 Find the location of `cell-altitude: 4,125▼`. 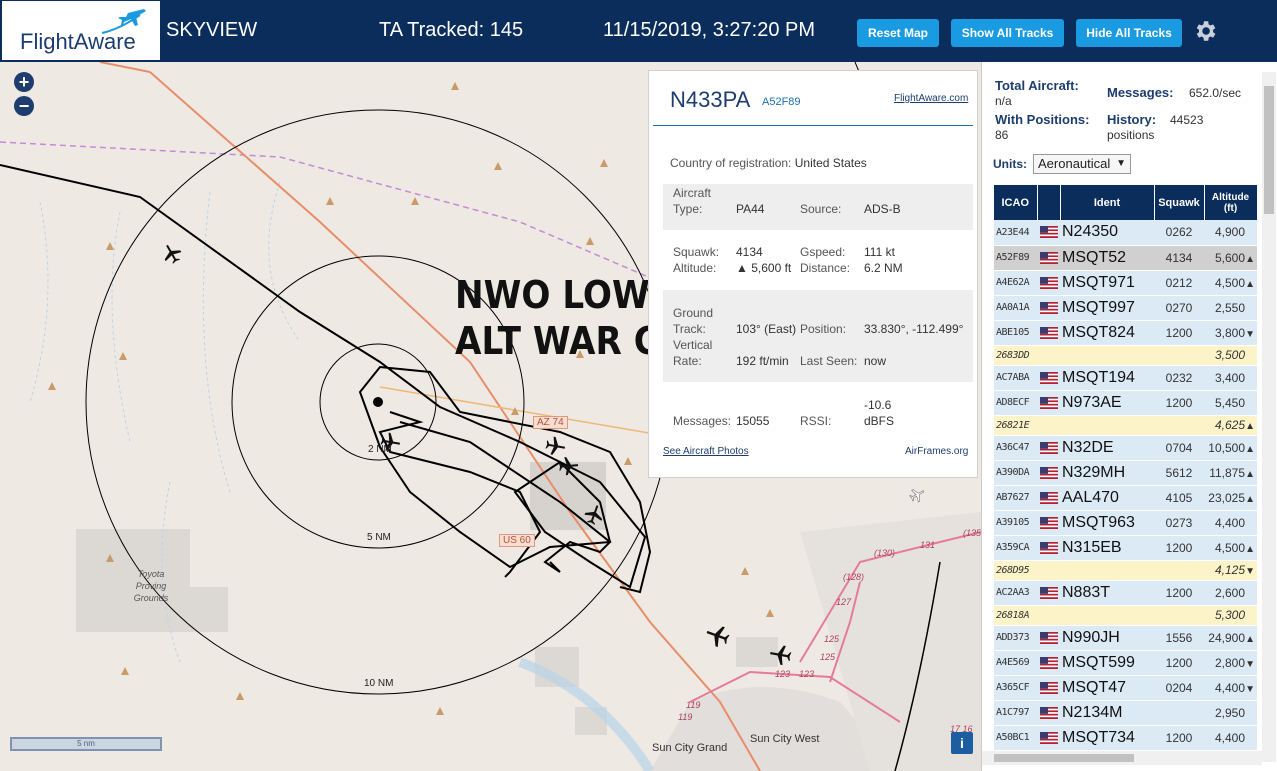

cell-altitude: 4,125▼ is located at coordinates (1230, 570).